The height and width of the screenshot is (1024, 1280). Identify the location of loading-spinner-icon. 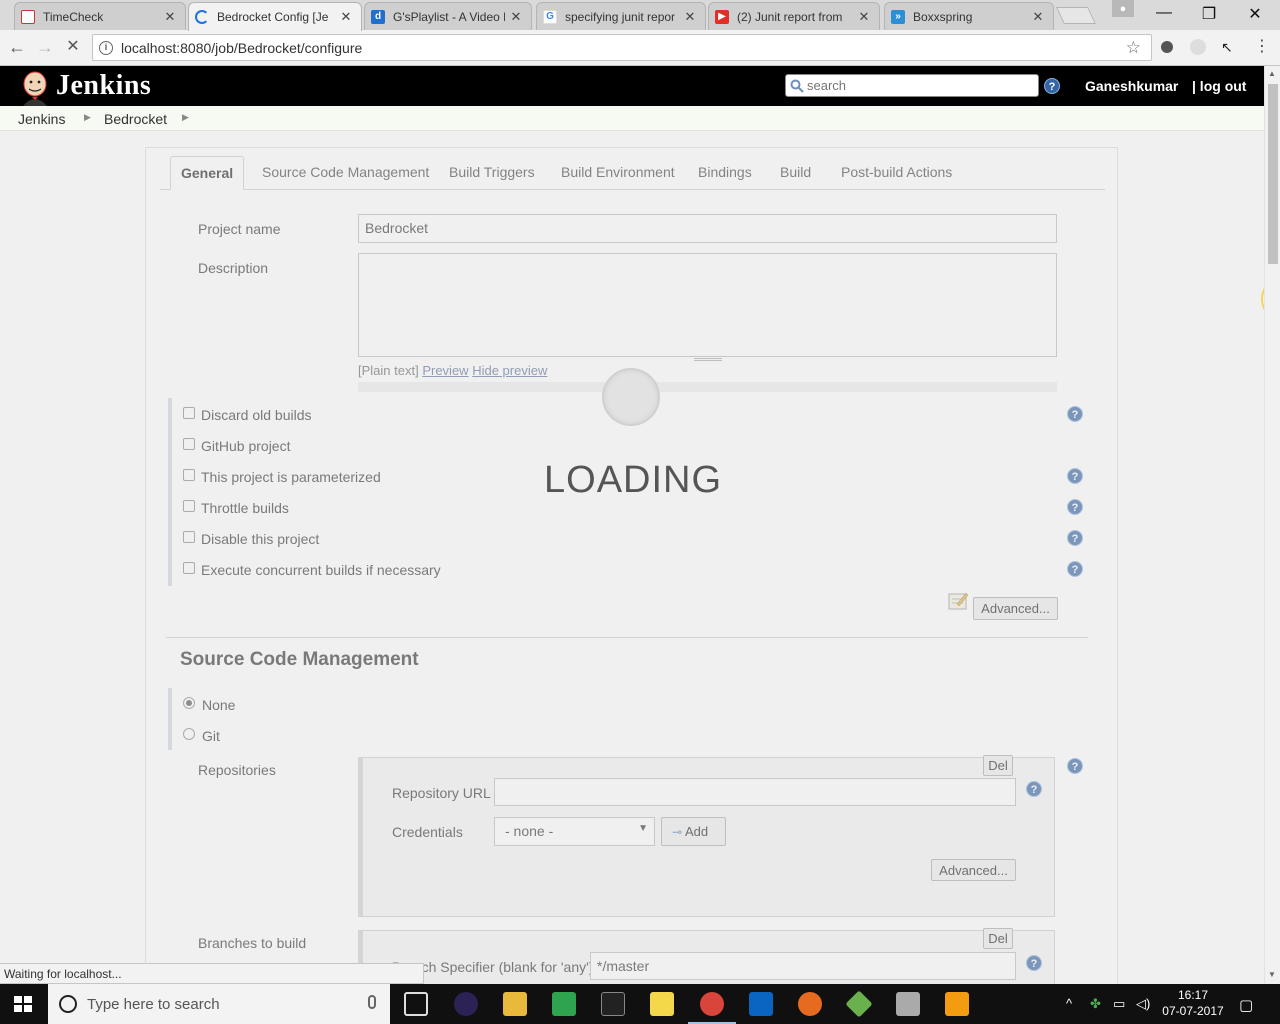
(202, 17).